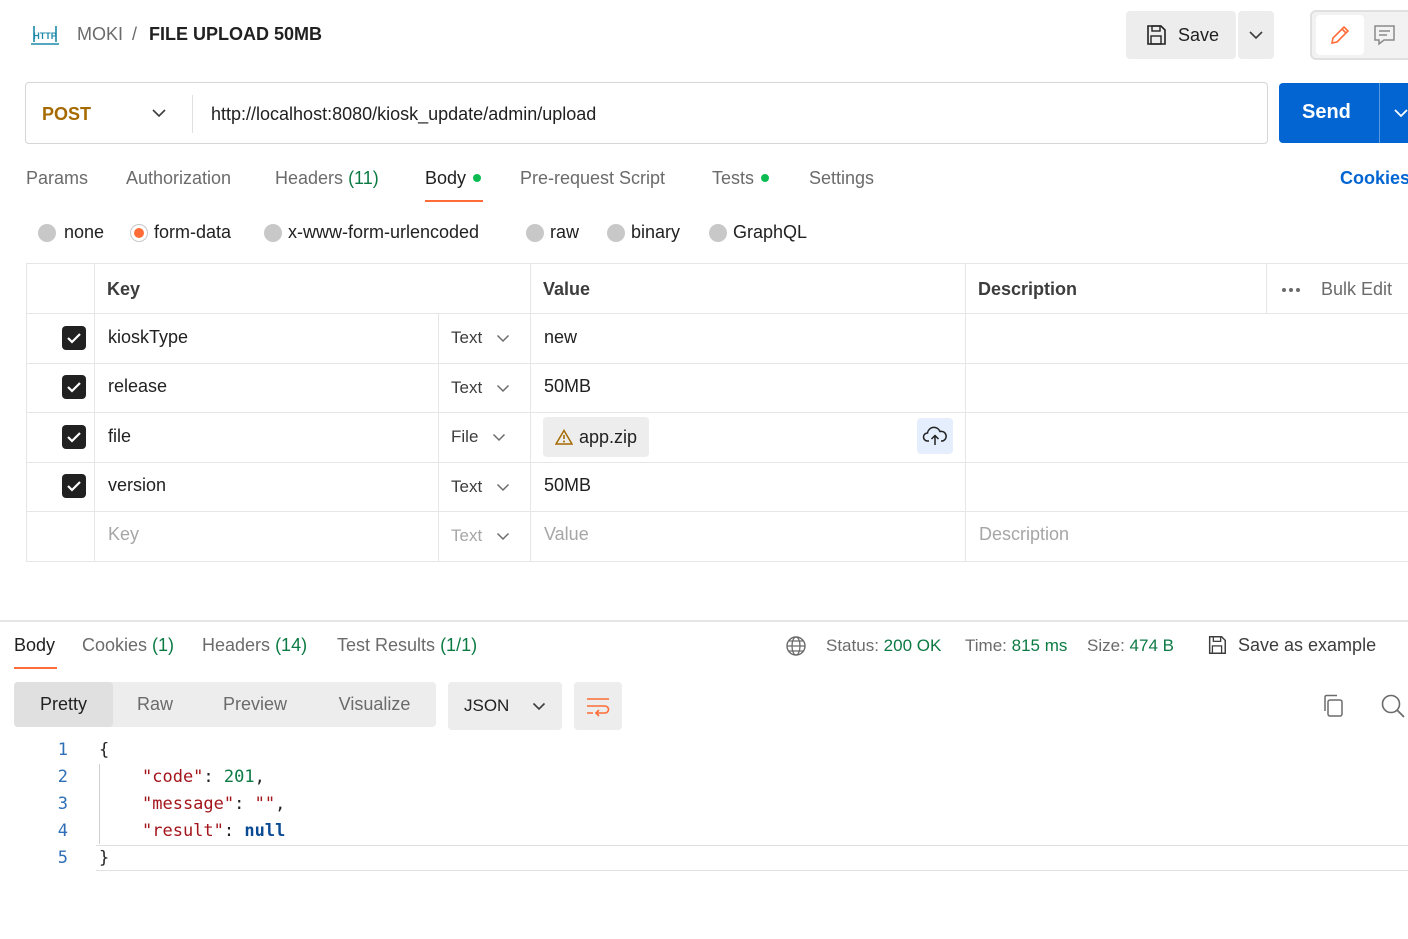 Image resolution: width=1408 pixels, height=939 pixels. What do you see at coordinates (1291, 290) in the screenshot?
I see `more-options-icon` at bounding box center [1291, 290].